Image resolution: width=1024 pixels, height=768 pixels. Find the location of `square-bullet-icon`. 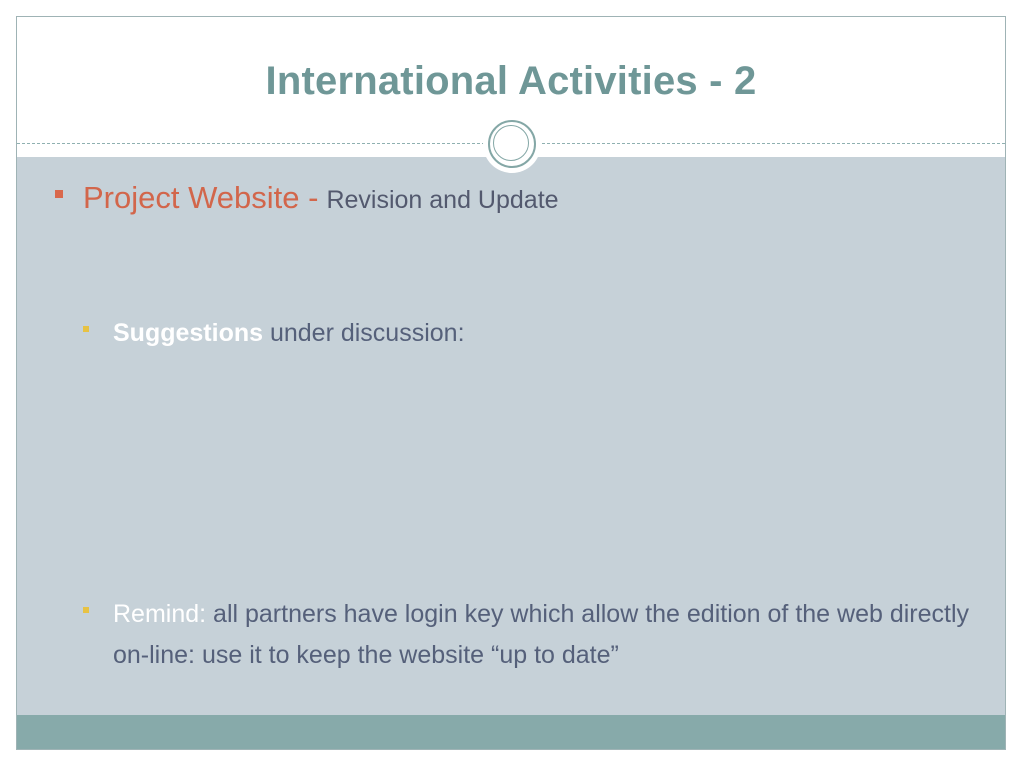

square-bullet-icon is located at coordinates (59, 194).